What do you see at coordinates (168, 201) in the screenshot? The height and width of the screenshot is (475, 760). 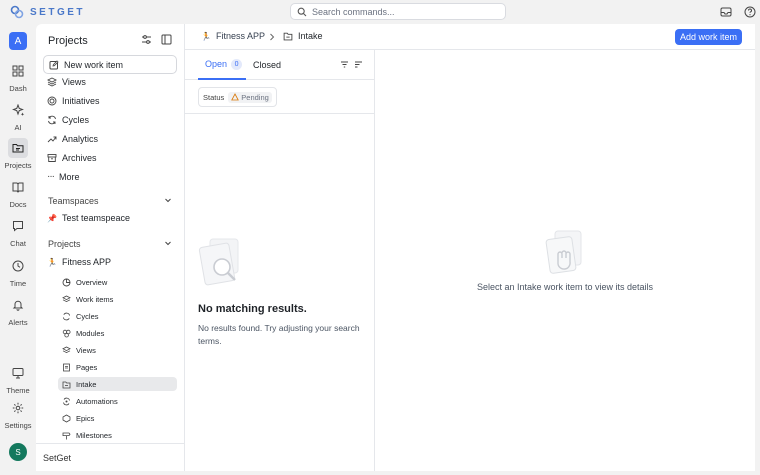 I see `chevron-down-icon` at bounding box center [168, 201].